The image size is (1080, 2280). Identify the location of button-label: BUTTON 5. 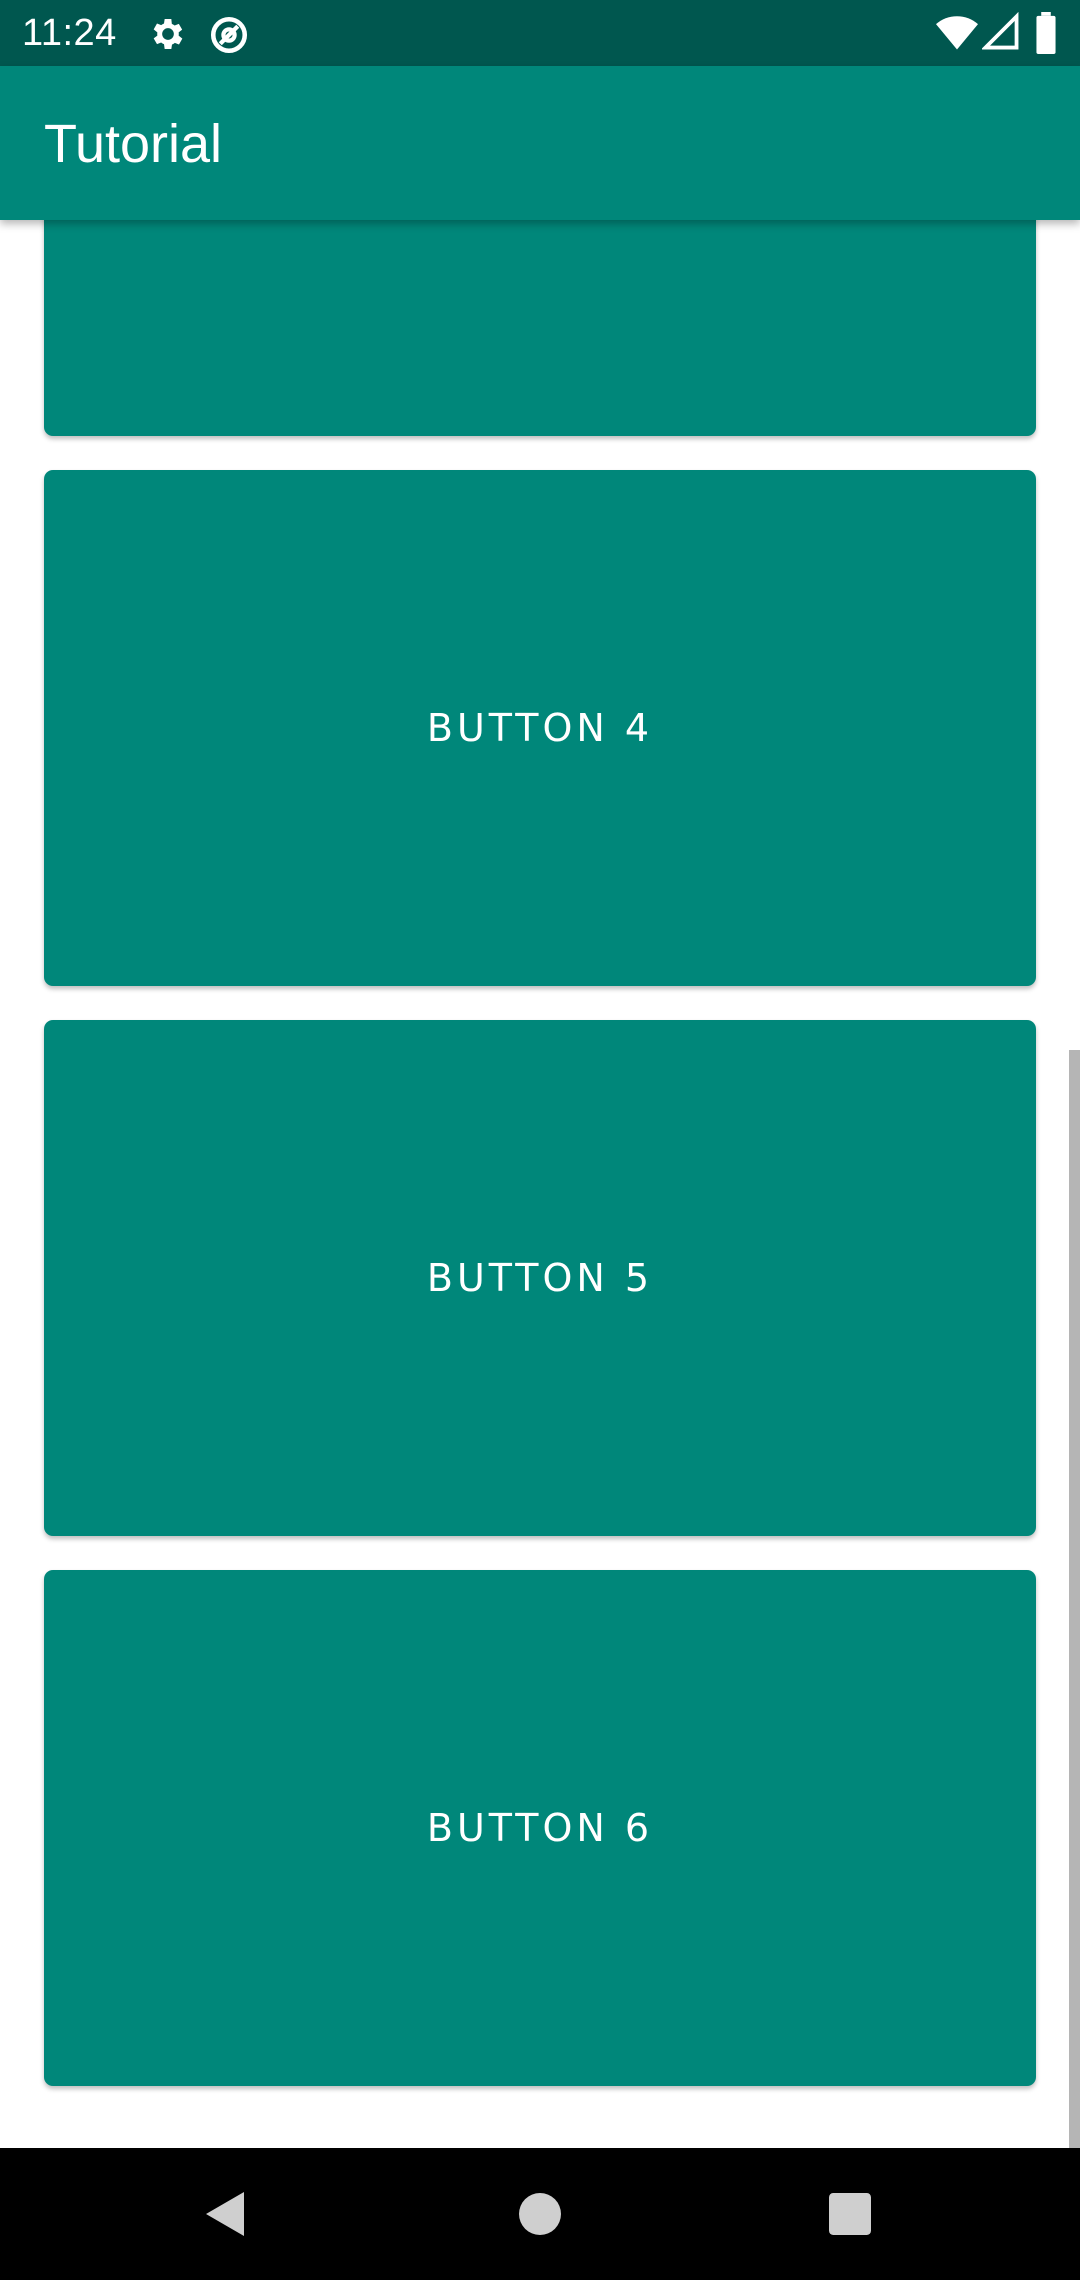
(540, 1278).